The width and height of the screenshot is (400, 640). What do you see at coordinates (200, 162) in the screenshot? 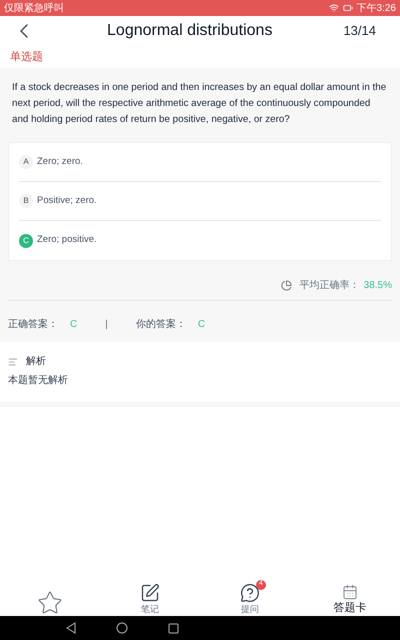
I see `answer-option: A Zero; zero.` at bounding box center [200, 162].